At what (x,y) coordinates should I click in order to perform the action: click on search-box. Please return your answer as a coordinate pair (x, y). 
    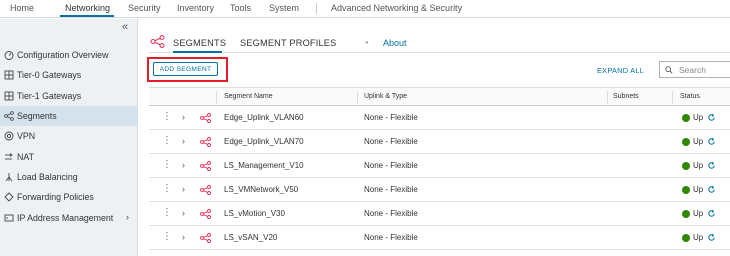
    Looking at the image, I should click on (694, 69).